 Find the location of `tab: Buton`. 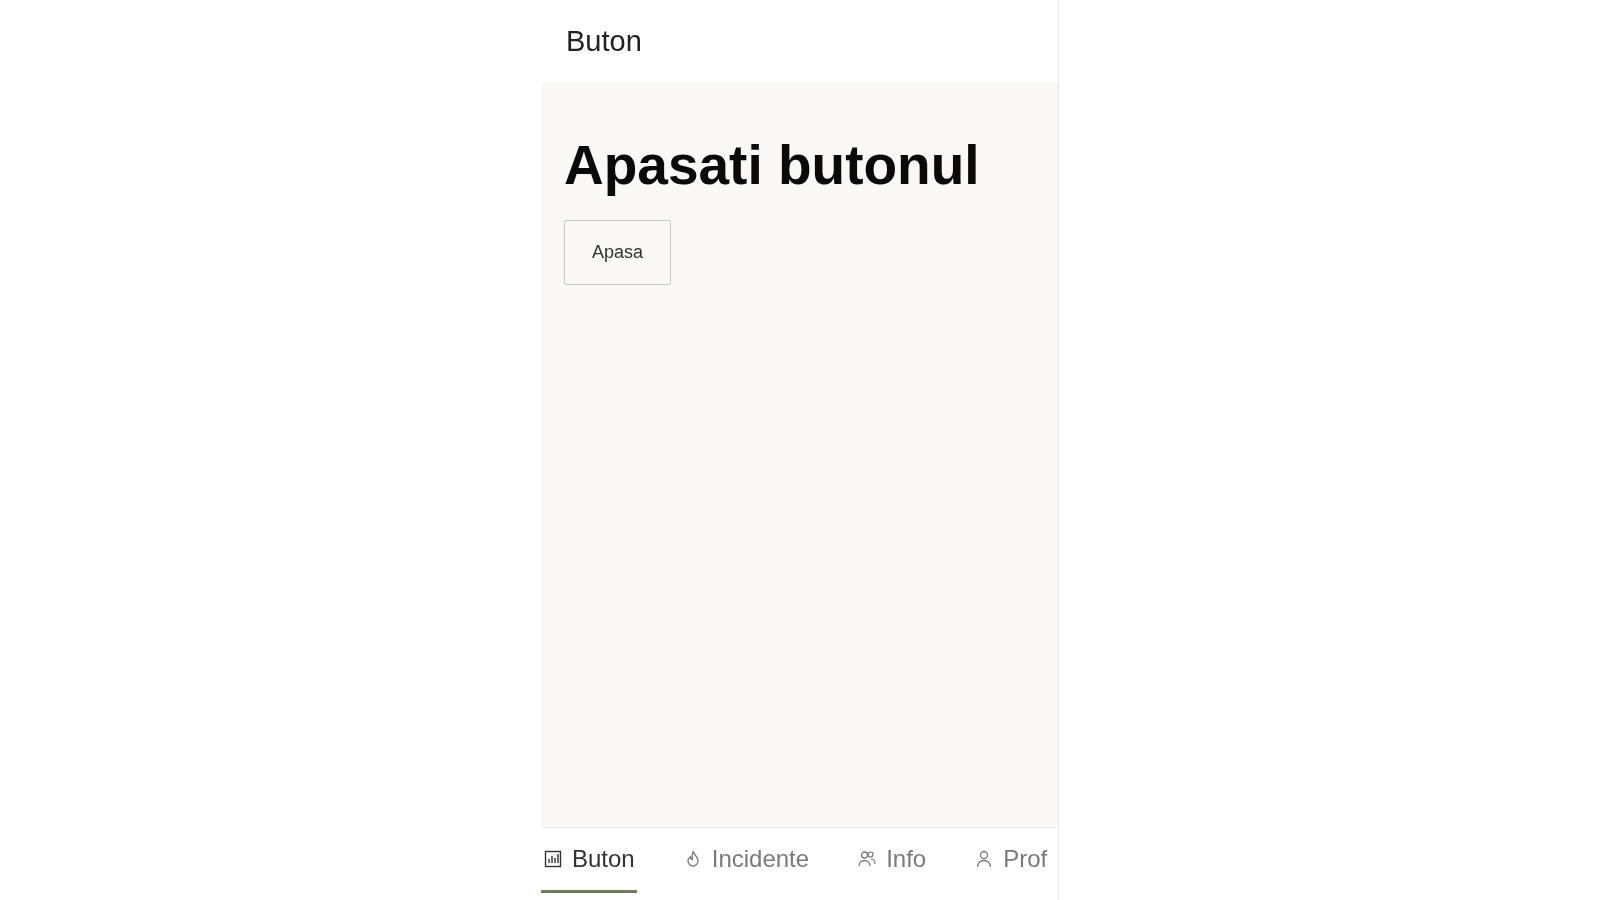

tab: Buton is located at coordinates (589, 860).